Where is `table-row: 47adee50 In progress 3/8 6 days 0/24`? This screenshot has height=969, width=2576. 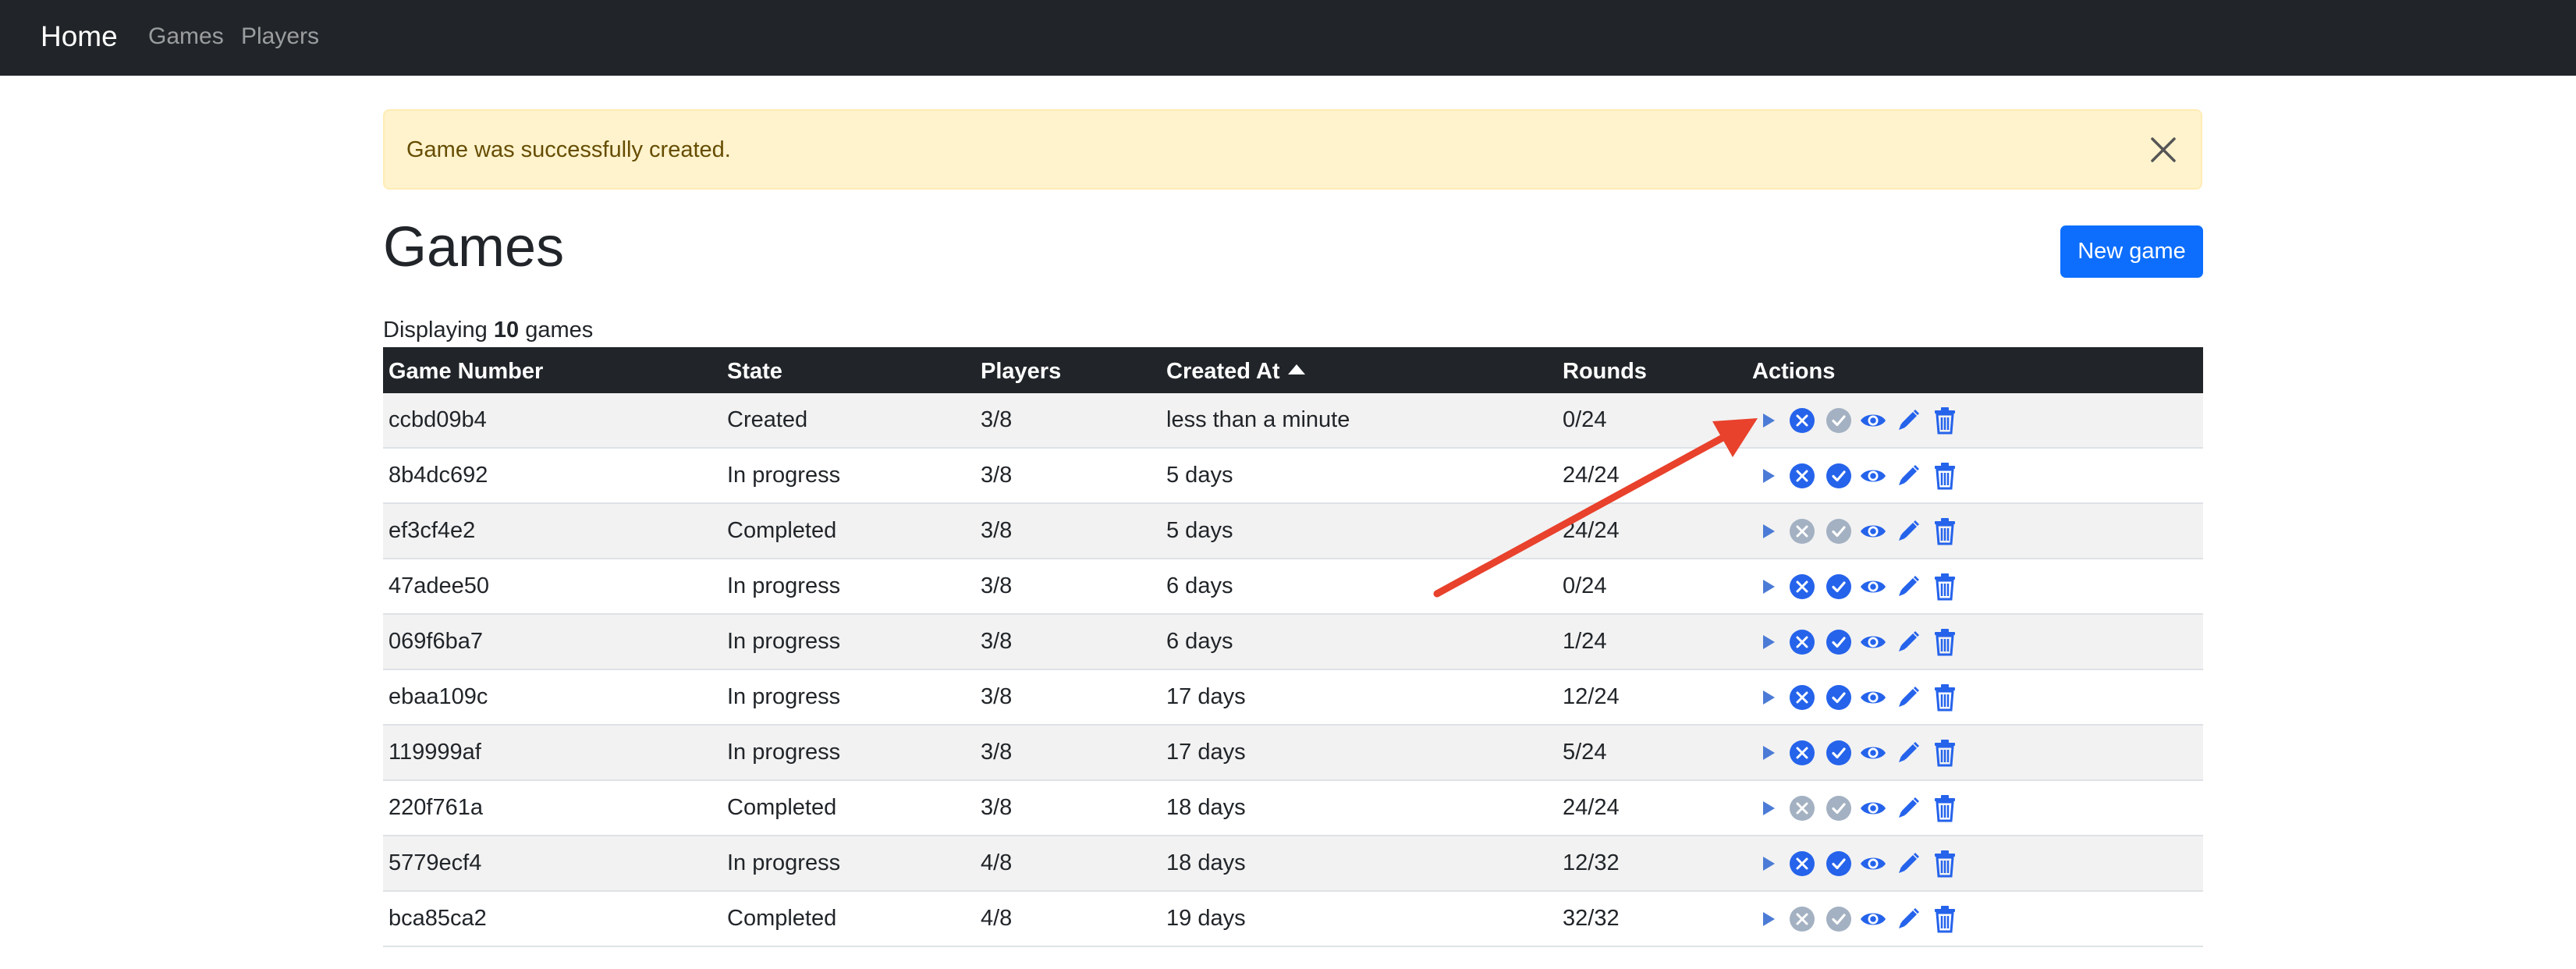 table-row: 47adee50 In progress 3/8 6 days 0/24 is located at coordinates (1293, 587).